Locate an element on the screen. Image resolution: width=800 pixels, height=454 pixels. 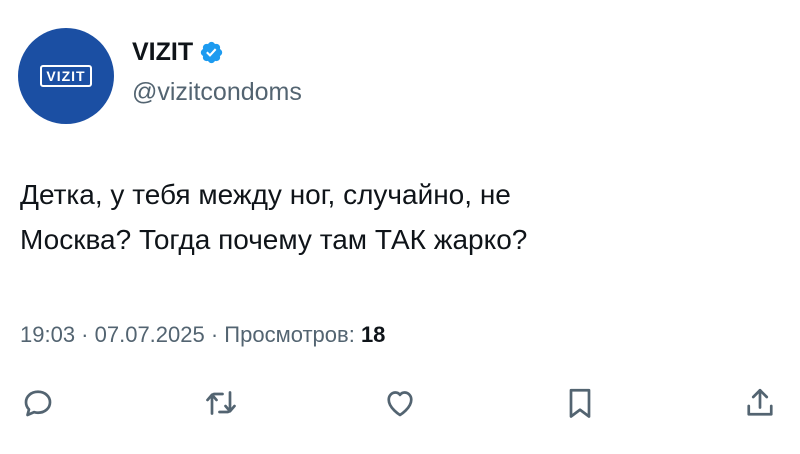
action-bar is located at coordinates (400, 405).